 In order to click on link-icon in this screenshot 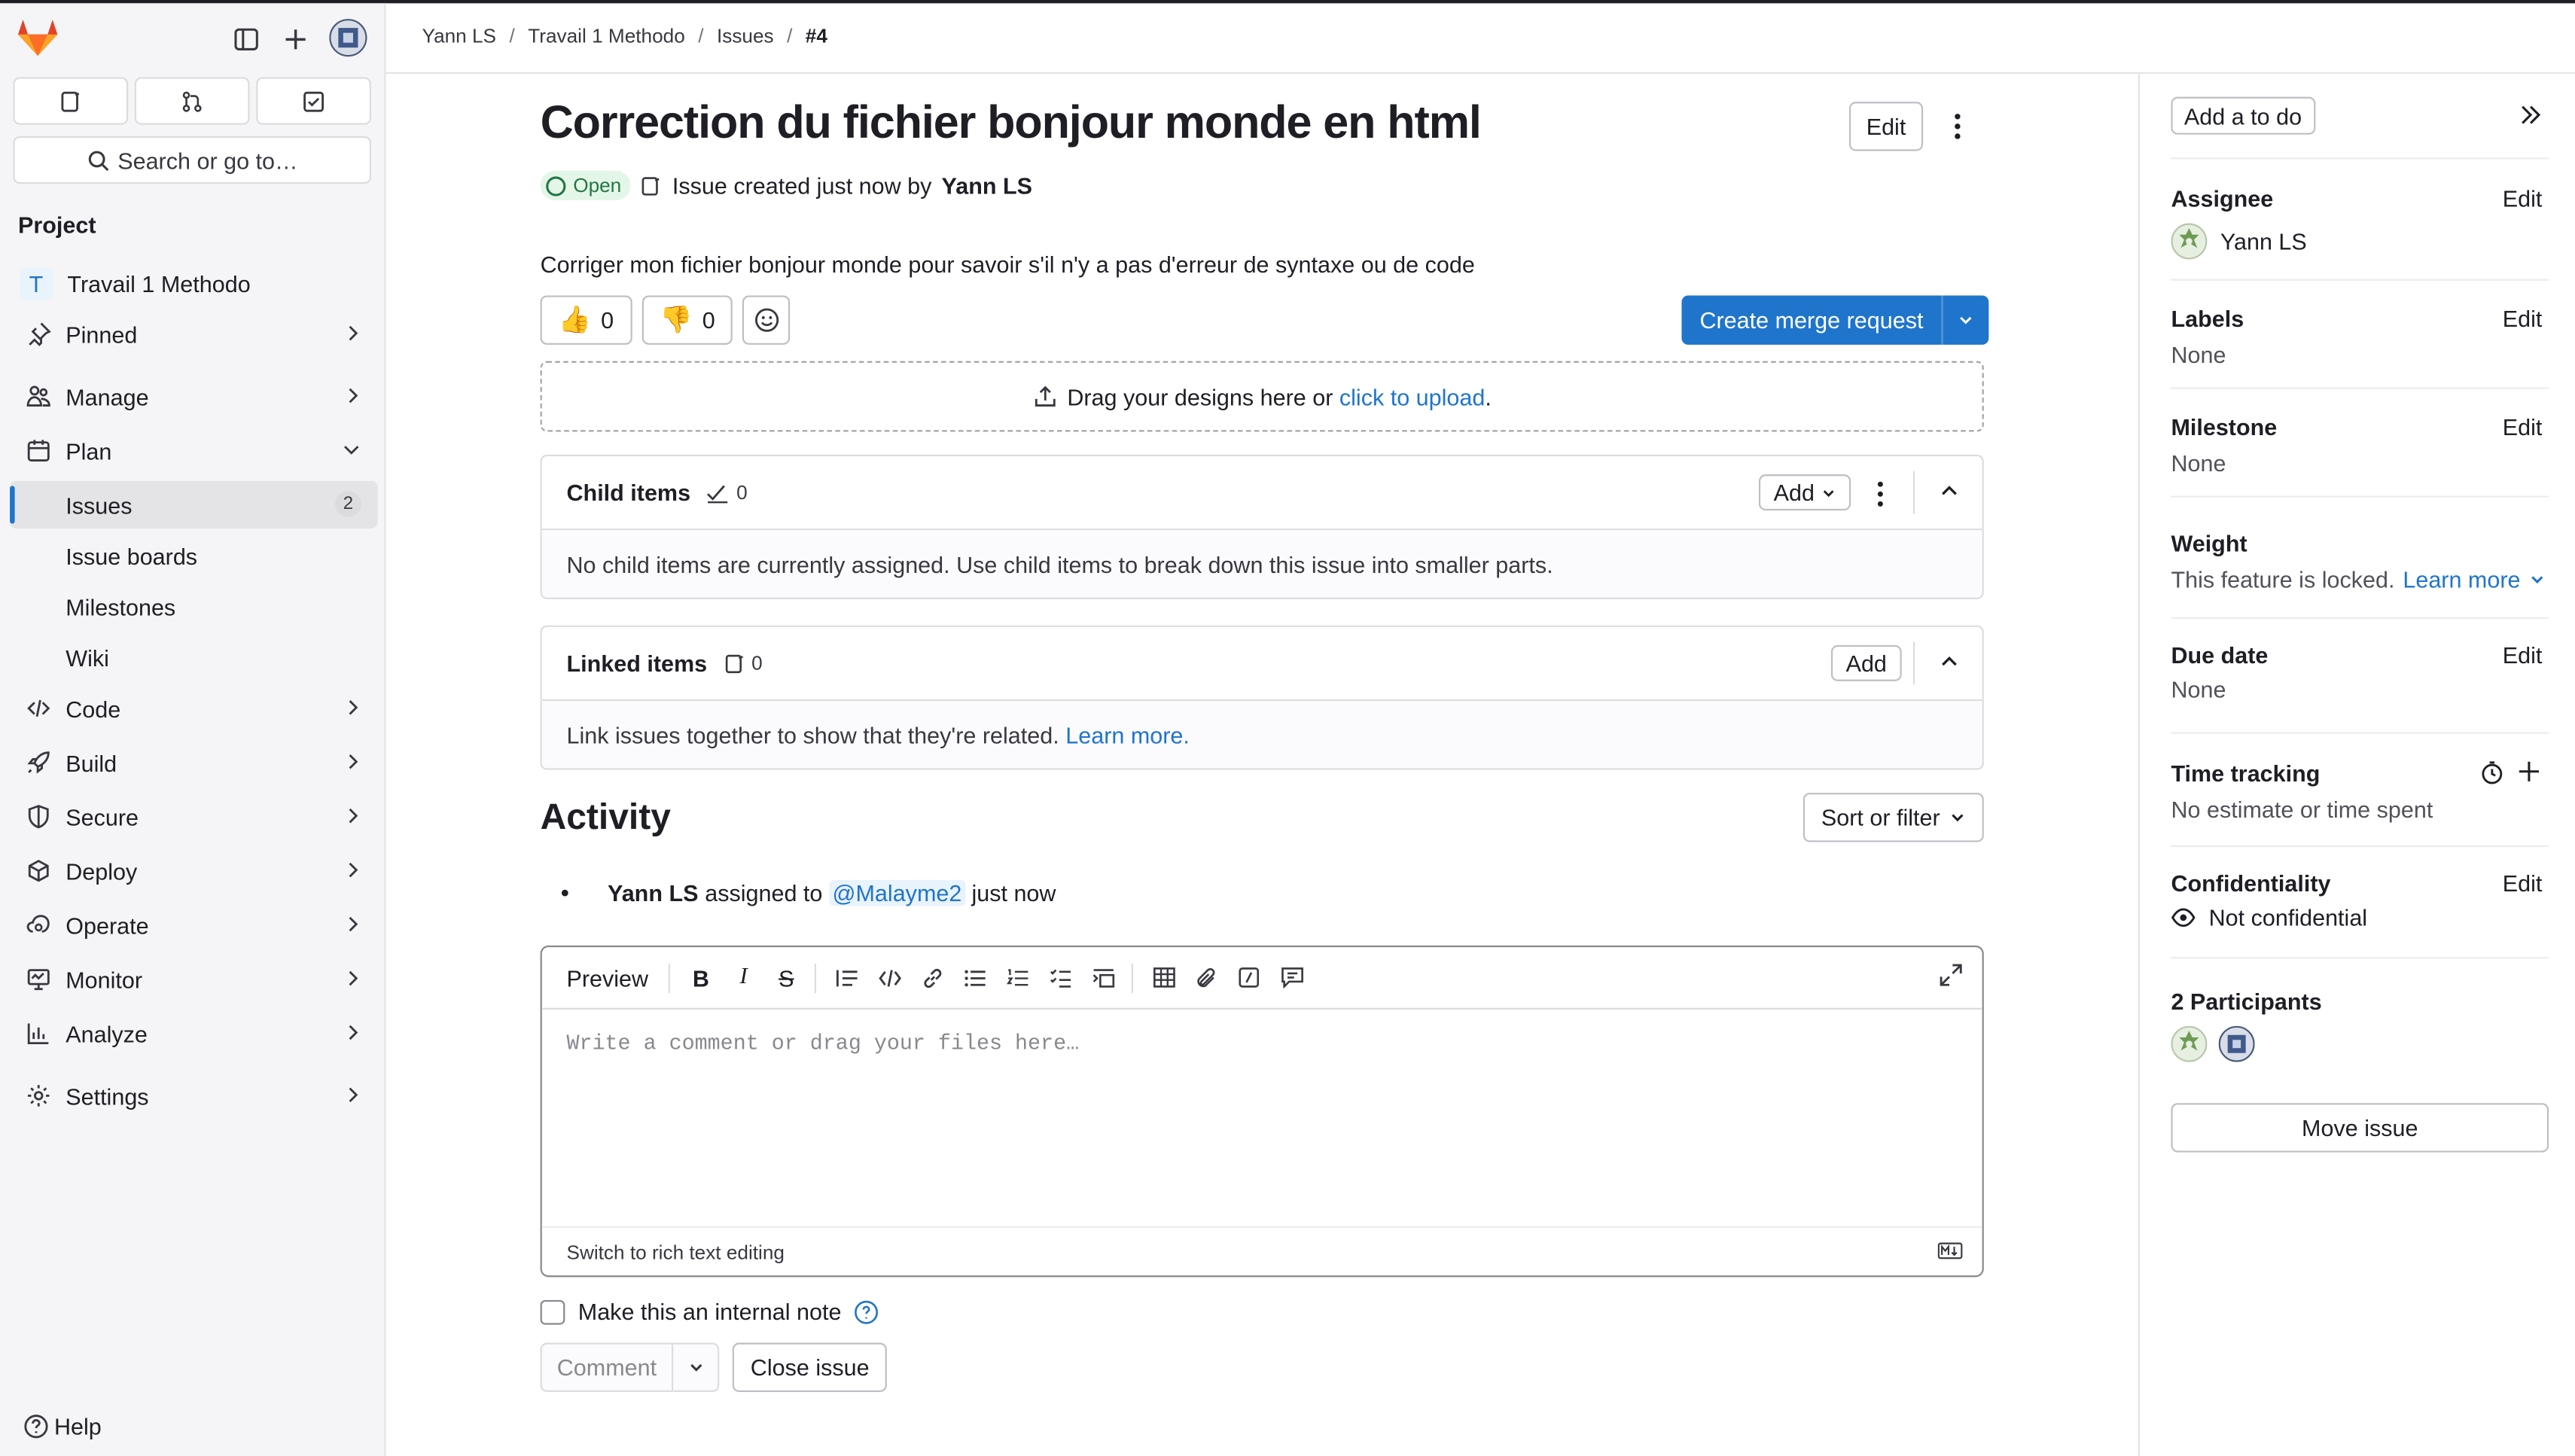, I will do `click(932, 978)`.